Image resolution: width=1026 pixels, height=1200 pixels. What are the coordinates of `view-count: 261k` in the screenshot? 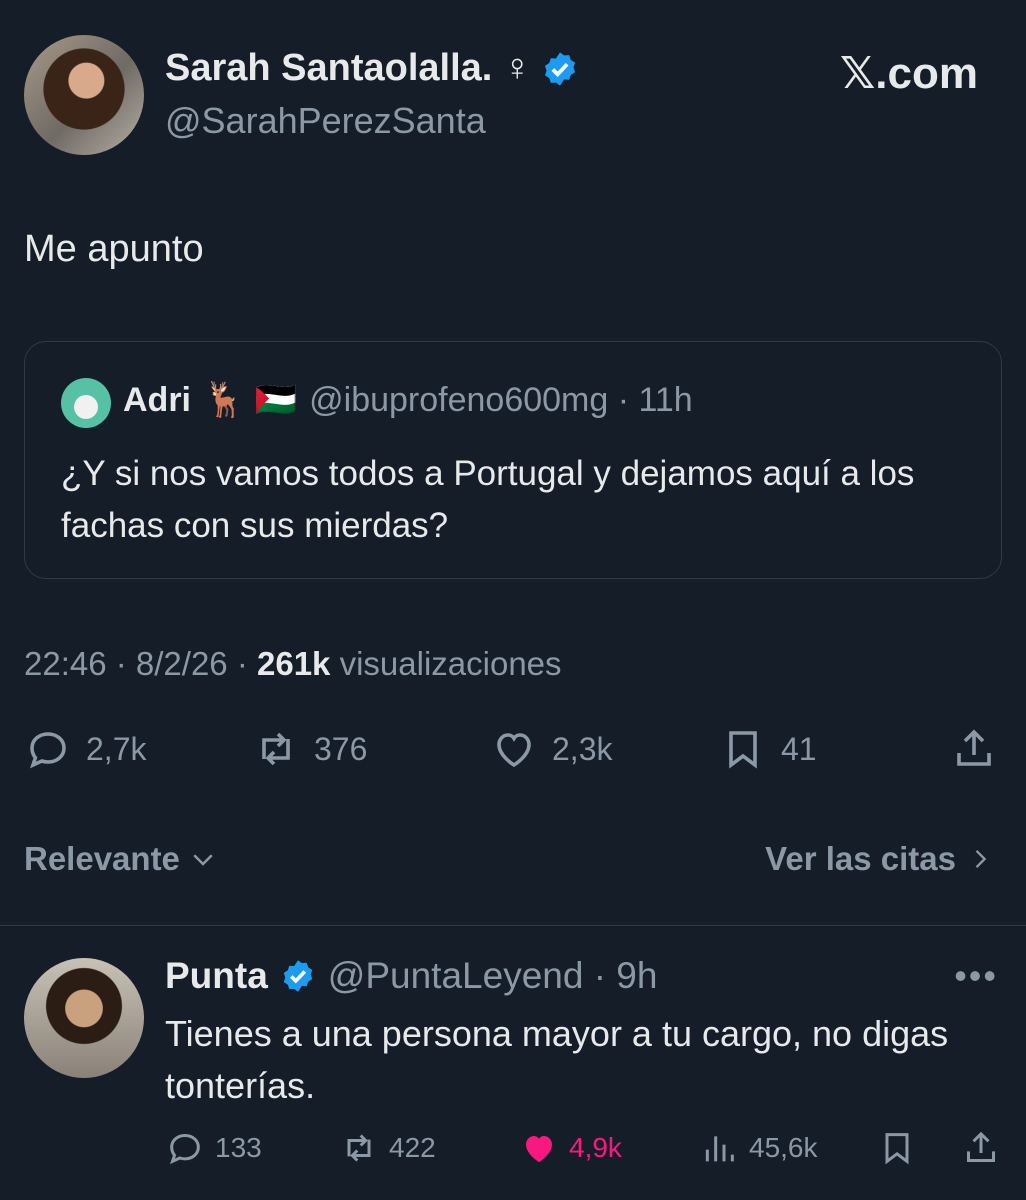 It's located at (294, 663).